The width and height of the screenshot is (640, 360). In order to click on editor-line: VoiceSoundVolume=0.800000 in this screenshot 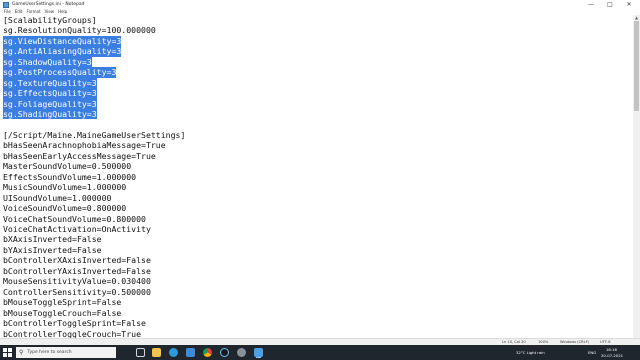, I will do `click(64, 208)`.